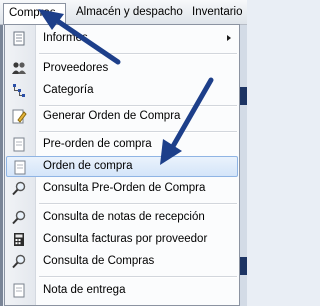  What do you see at coordinates (88, 166) in the screenshot?
I see `menu-item-label: Orden de compra` at bounding box center [88, 166].